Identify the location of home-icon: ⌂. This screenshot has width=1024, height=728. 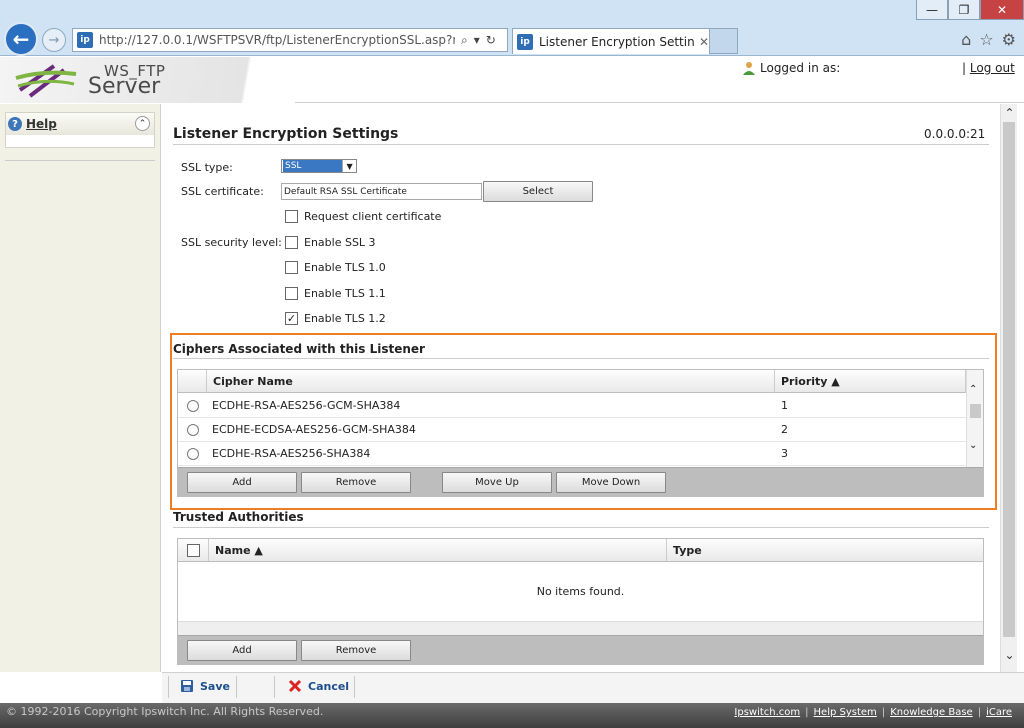
(966, 39).